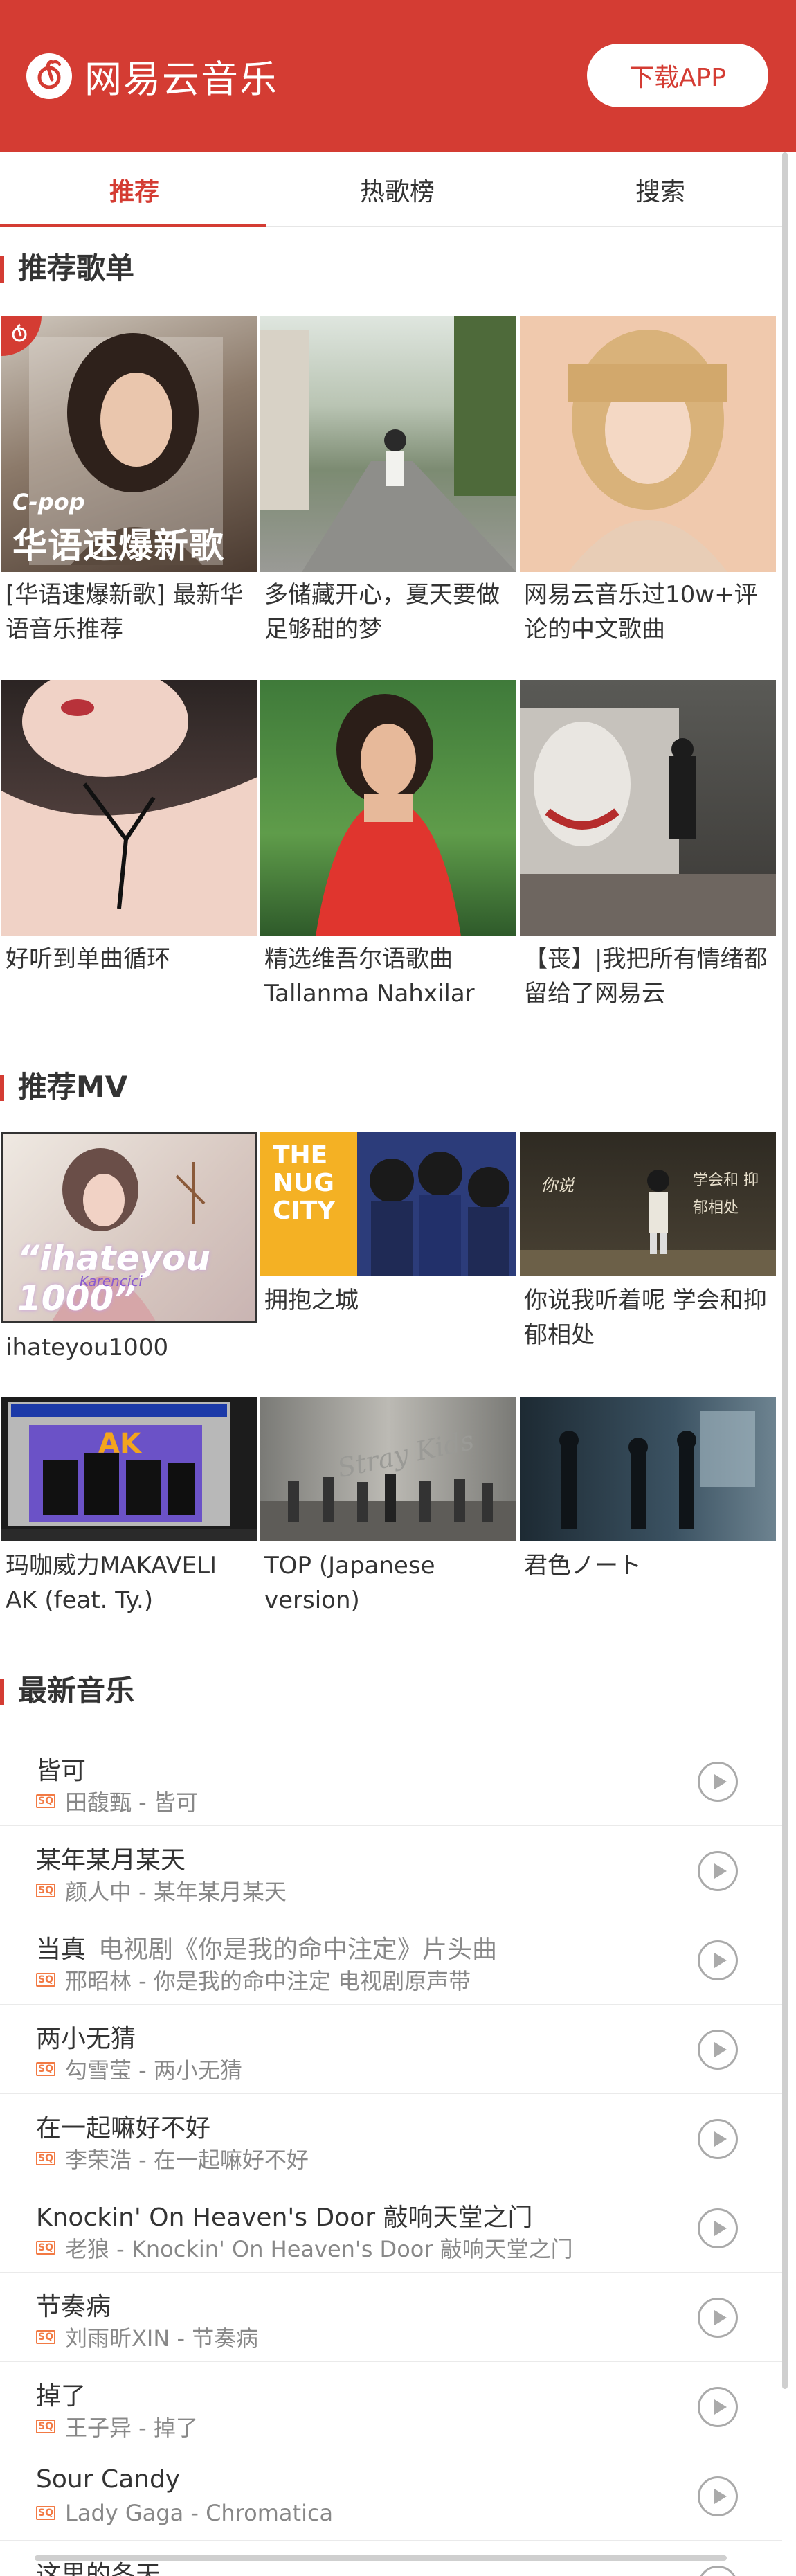 This screenshot has width=796, height=2576. Describe the element at coordinates (129, 444) in the screenshot. I see `playlist-cover: C-pop 华语速爆新歌` at that location.